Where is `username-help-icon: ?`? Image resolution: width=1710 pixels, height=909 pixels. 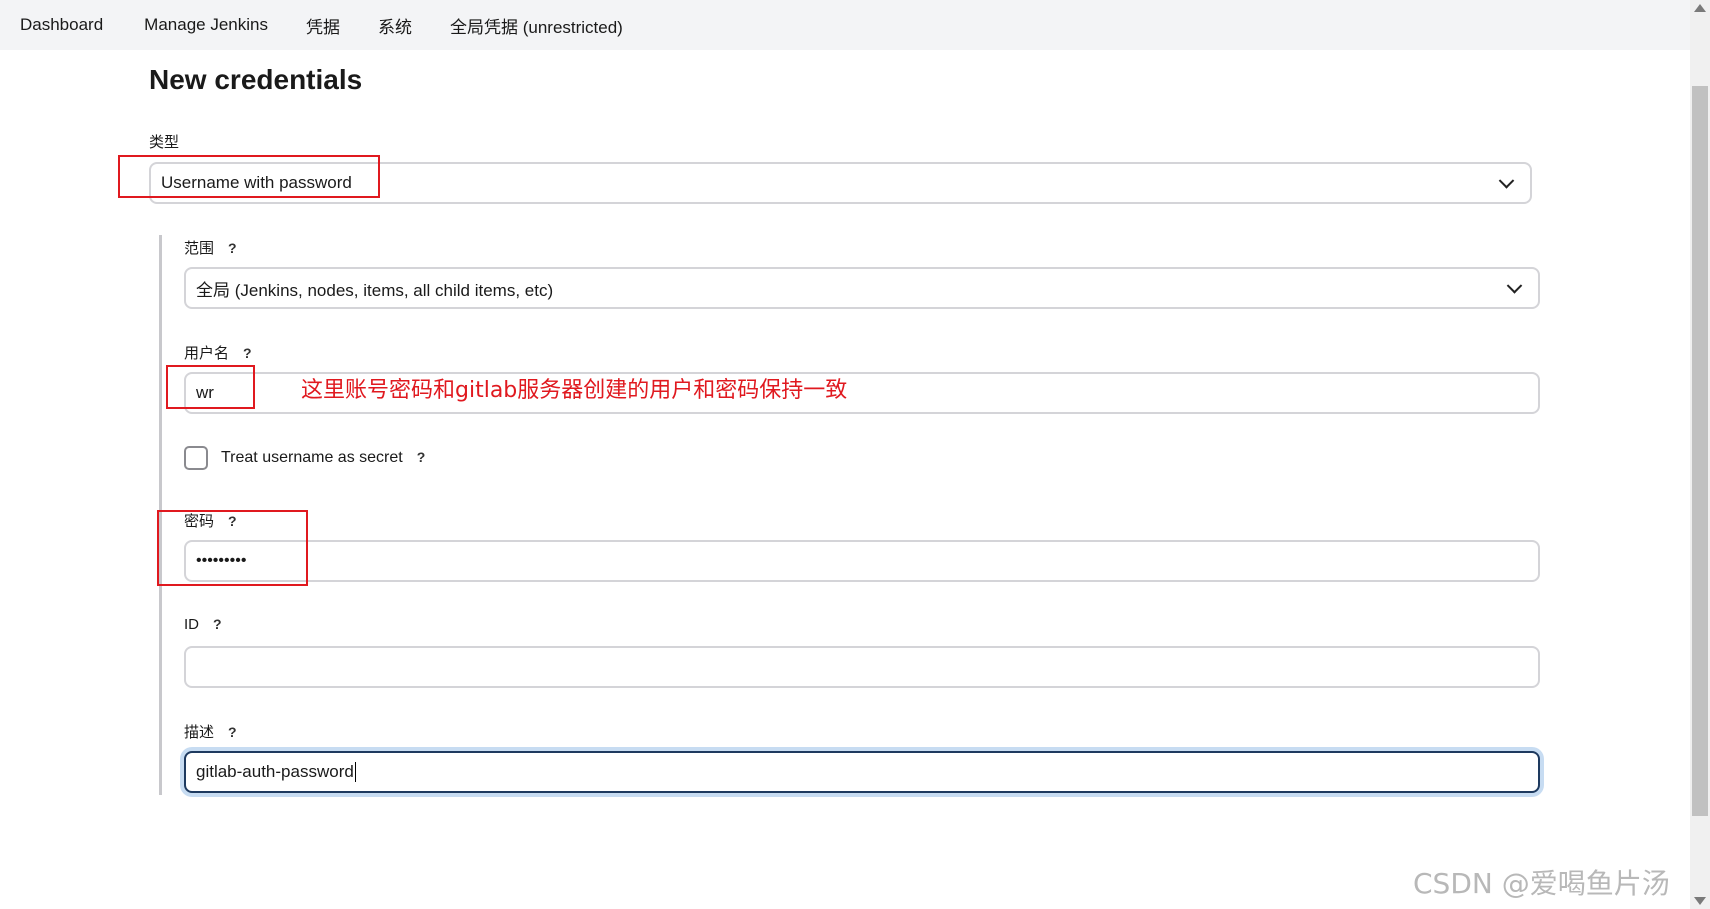
username-help-icon: ? is located at coordinates (247, 353).